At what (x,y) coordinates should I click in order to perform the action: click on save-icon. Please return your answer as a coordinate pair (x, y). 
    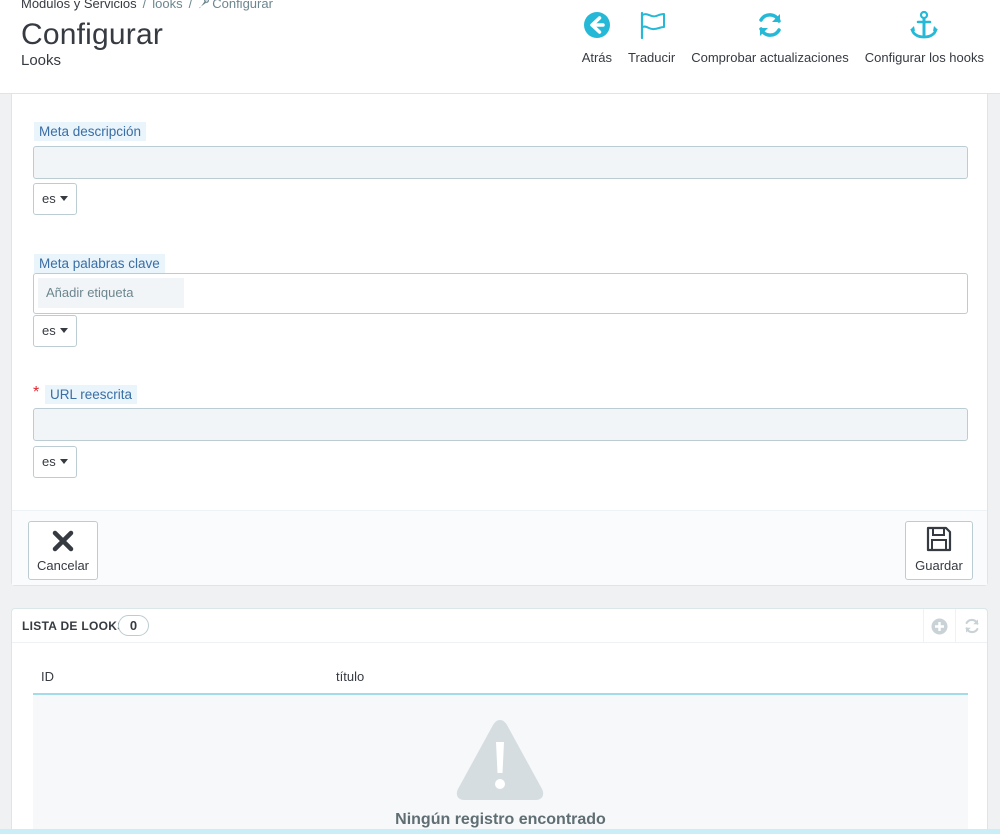
    Looking at the image, I should click on (939, 539).